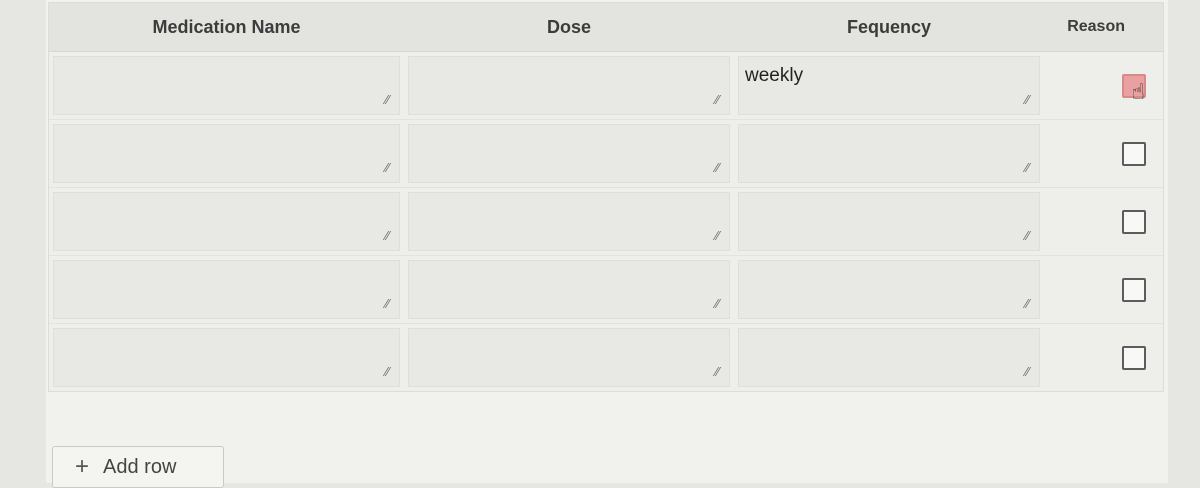 This screenshot has width=1200, height=488. I want to click on add-row-button: + Add row, so click(138, 467).